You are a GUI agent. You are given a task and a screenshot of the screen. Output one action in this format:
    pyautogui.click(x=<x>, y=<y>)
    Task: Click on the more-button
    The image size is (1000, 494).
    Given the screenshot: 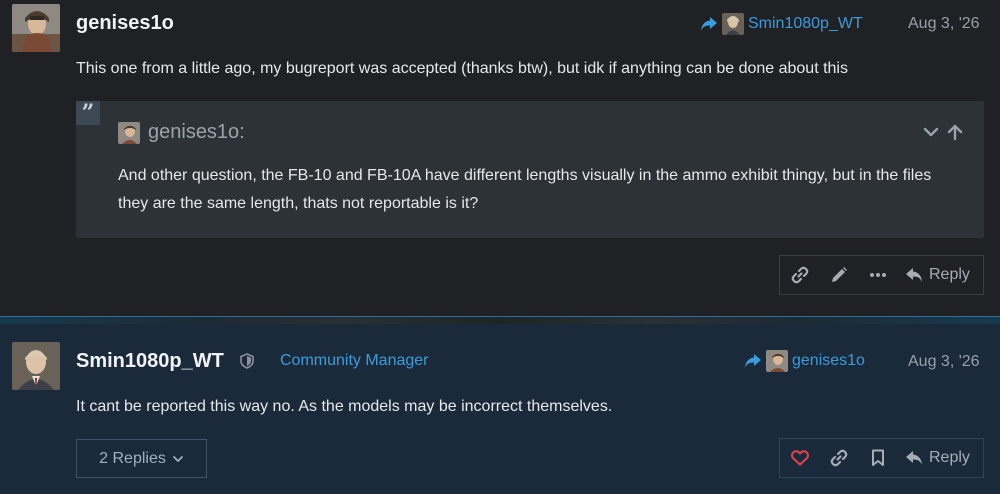 What is the action you would take?
    pyautogui.click(x=877, y=275)
    